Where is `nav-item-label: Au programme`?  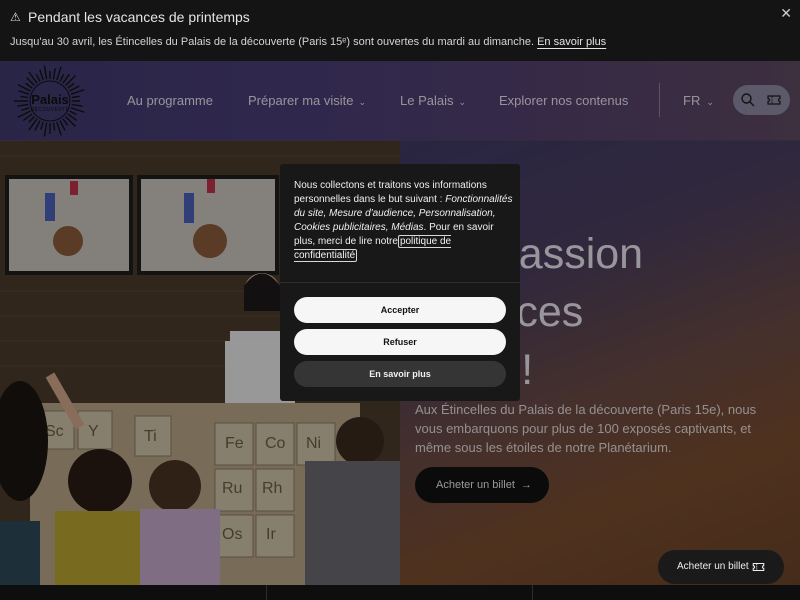 nav-item-label: Au programme is located at coordinates (170, 100).